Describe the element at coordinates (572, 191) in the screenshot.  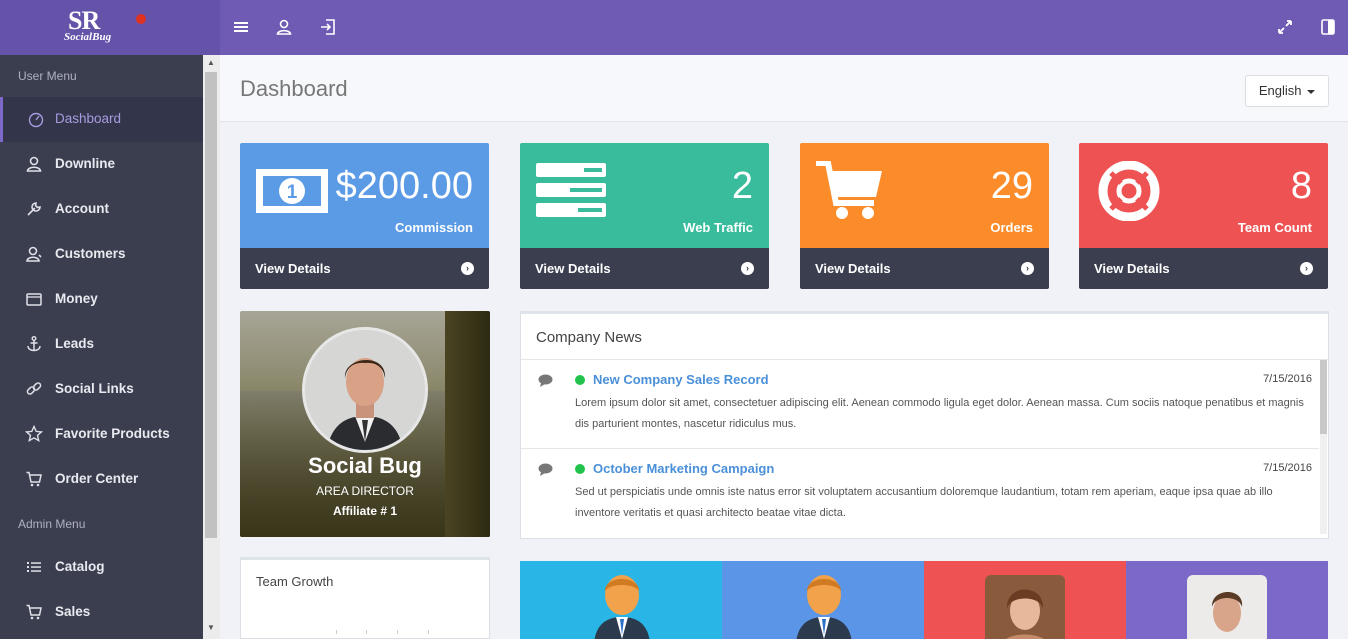
I see `server-icon` at that location.